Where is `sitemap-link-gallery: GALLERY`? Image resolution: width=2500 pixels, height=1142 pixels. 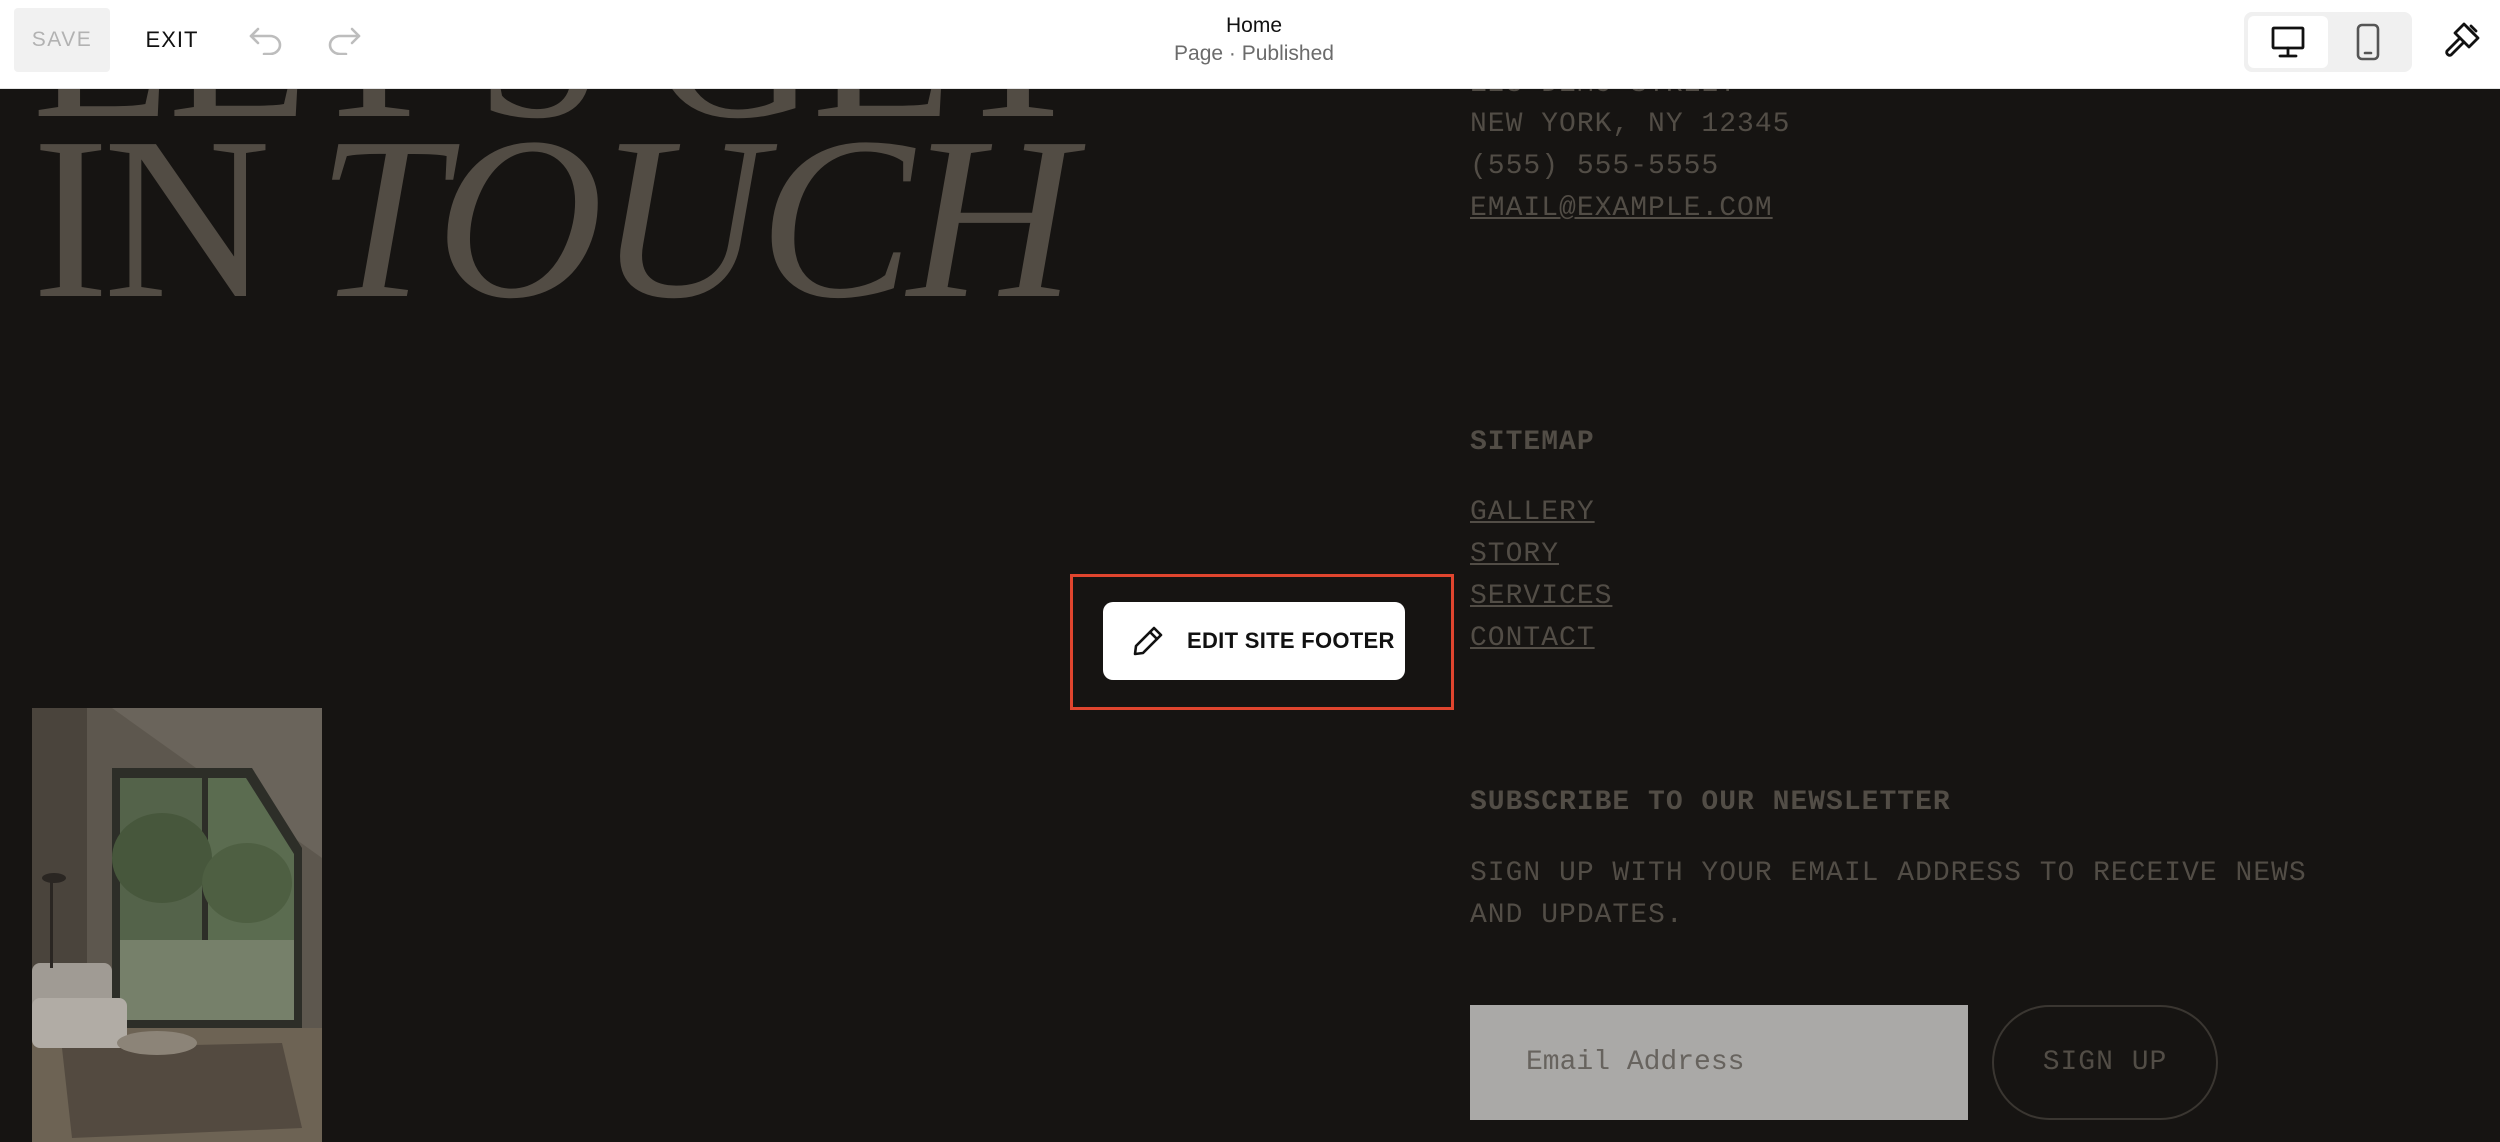 sitemap-link-gallery: GALLERY is located at coordinates (1532, 512).